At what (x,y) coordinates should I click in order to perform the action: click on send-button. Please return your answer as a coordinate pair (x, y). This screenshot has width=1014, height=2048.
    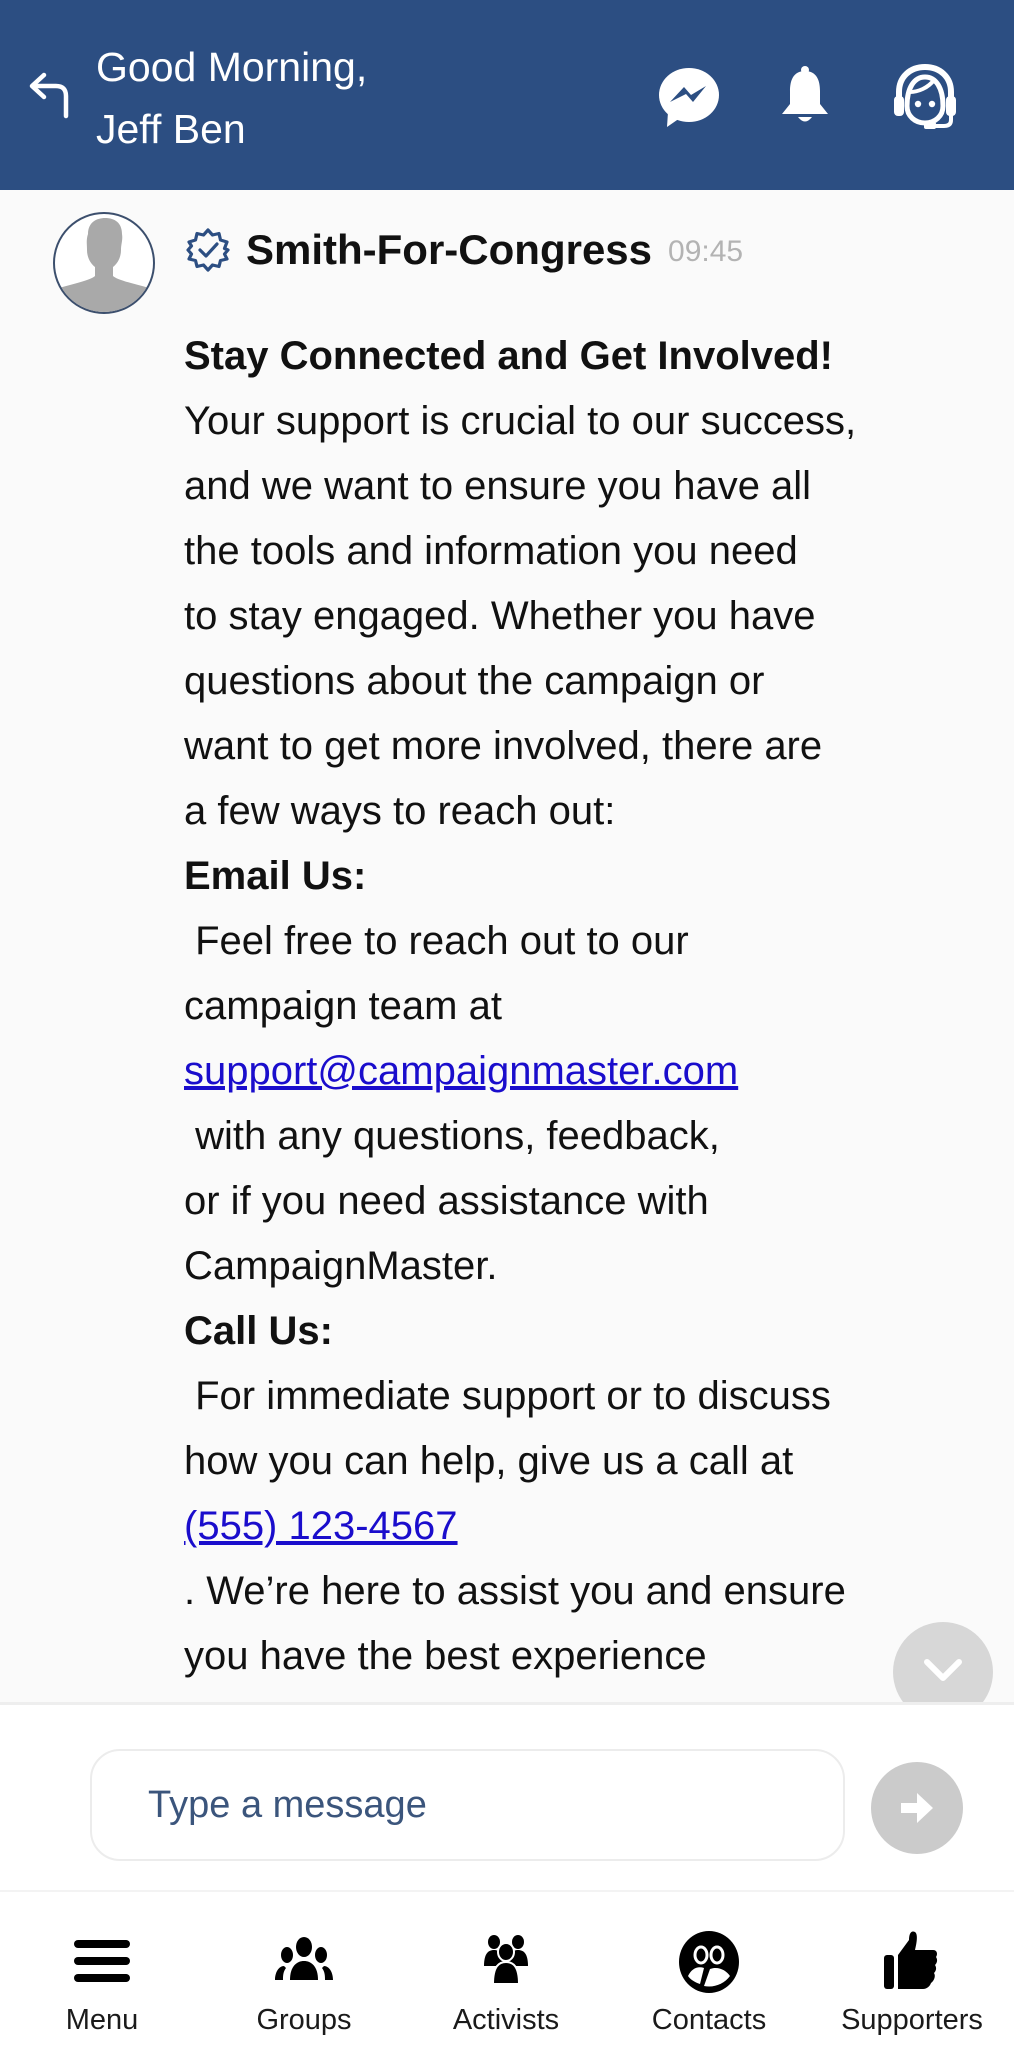
    Looking at the image, I should click on (917, 1808).